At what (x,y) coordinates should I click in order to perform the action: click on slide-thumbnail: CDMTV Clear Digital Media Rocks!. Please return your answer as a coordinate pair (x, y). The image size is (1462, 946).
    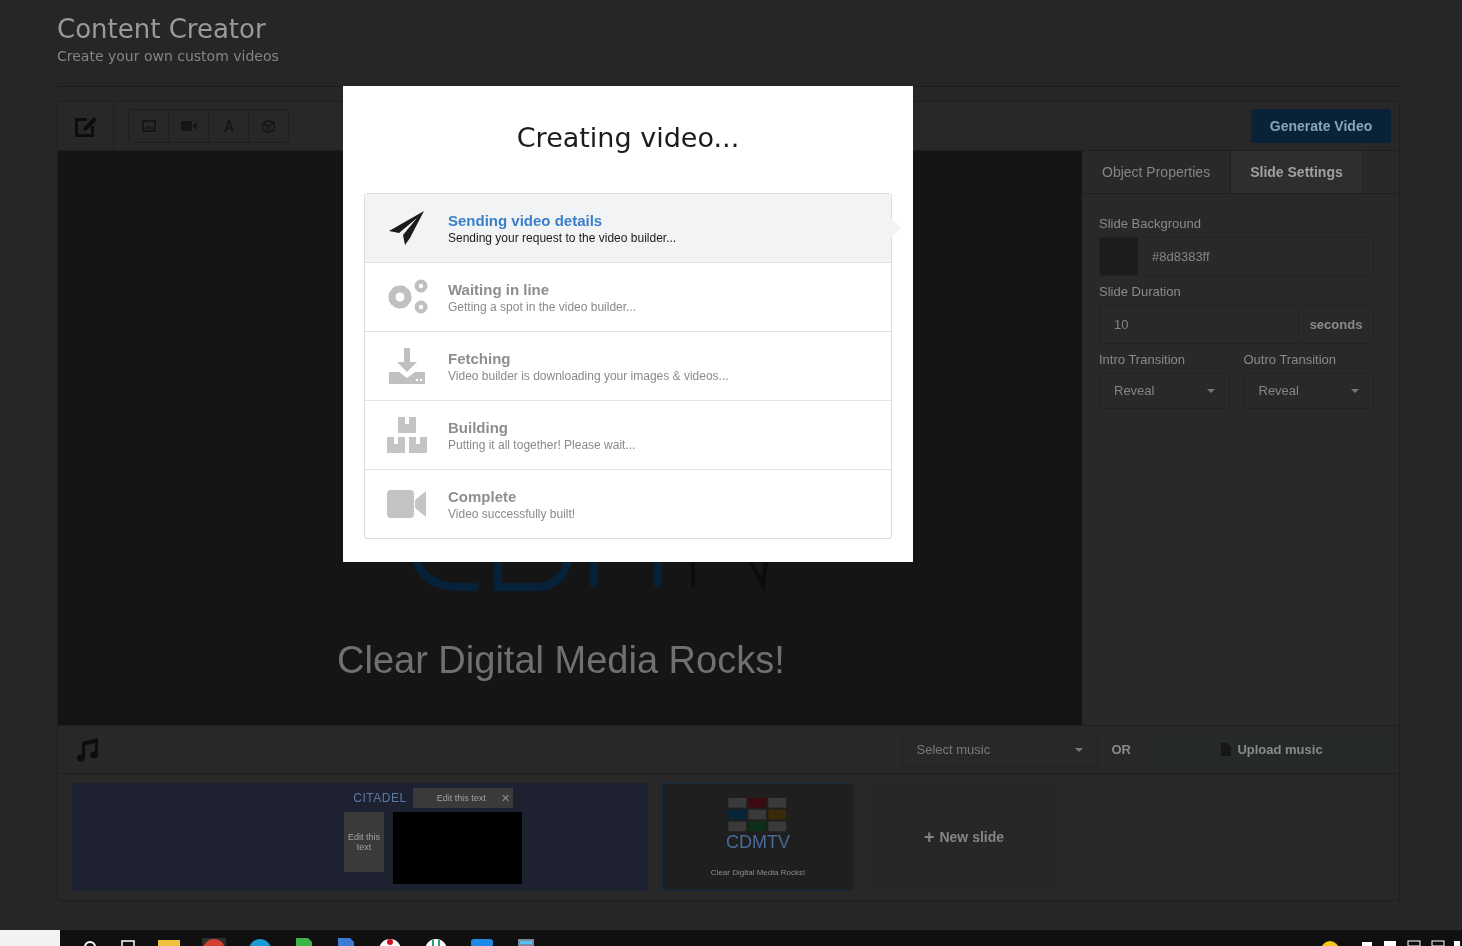
    Looking at the image, I should click on (758, 837).